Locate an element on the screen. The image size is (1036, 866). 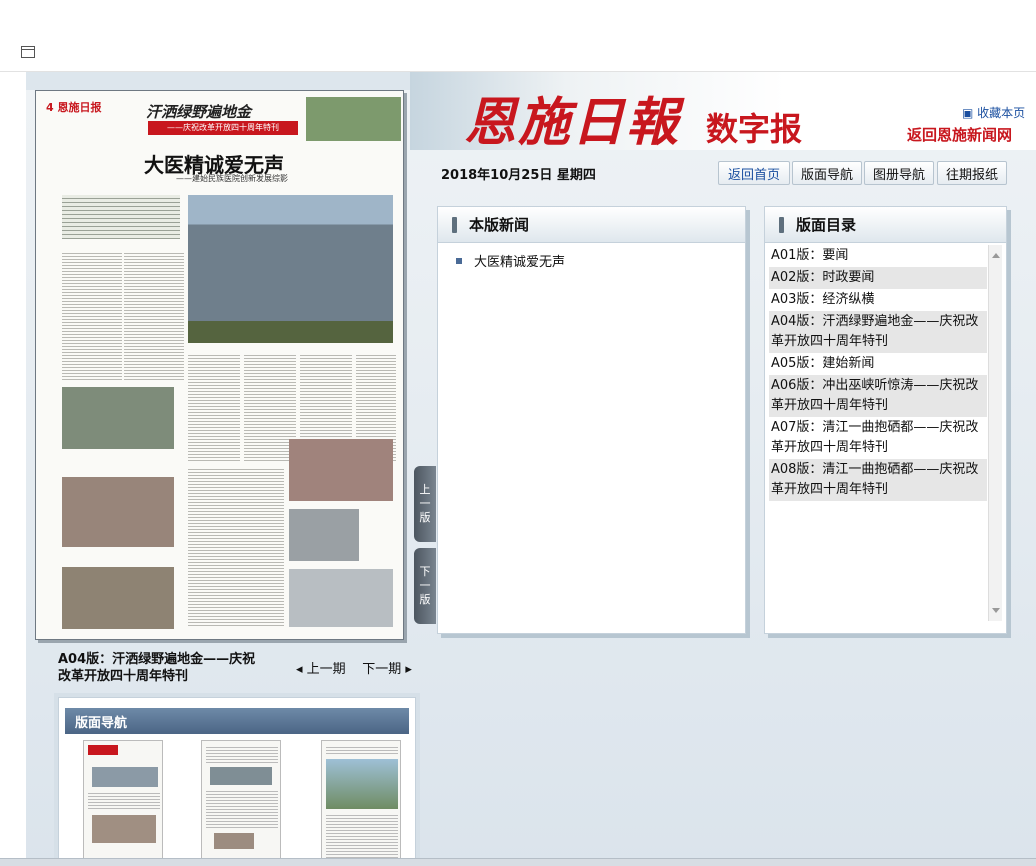
back-to-news-link: 返回恩施新闻网 is located at coordinates (959, 134).